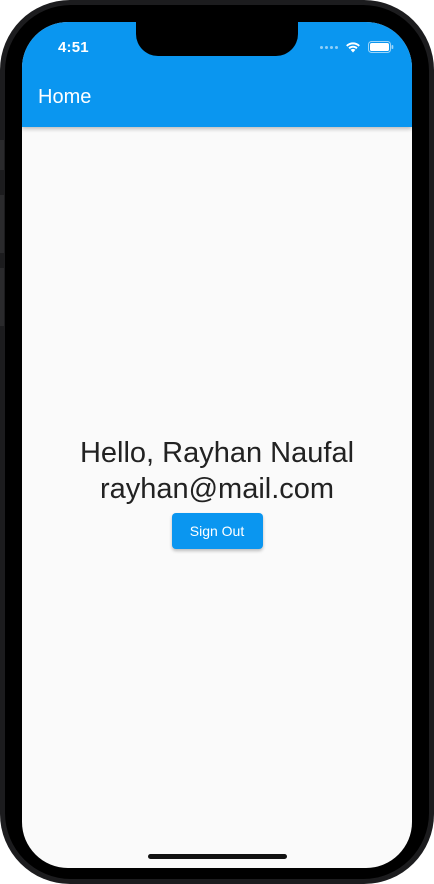 The image size is (434, 884). What do you see at coordinates (217, 856) in the screenshot?
I see `home-indicator` at bounding box center [217, 856].